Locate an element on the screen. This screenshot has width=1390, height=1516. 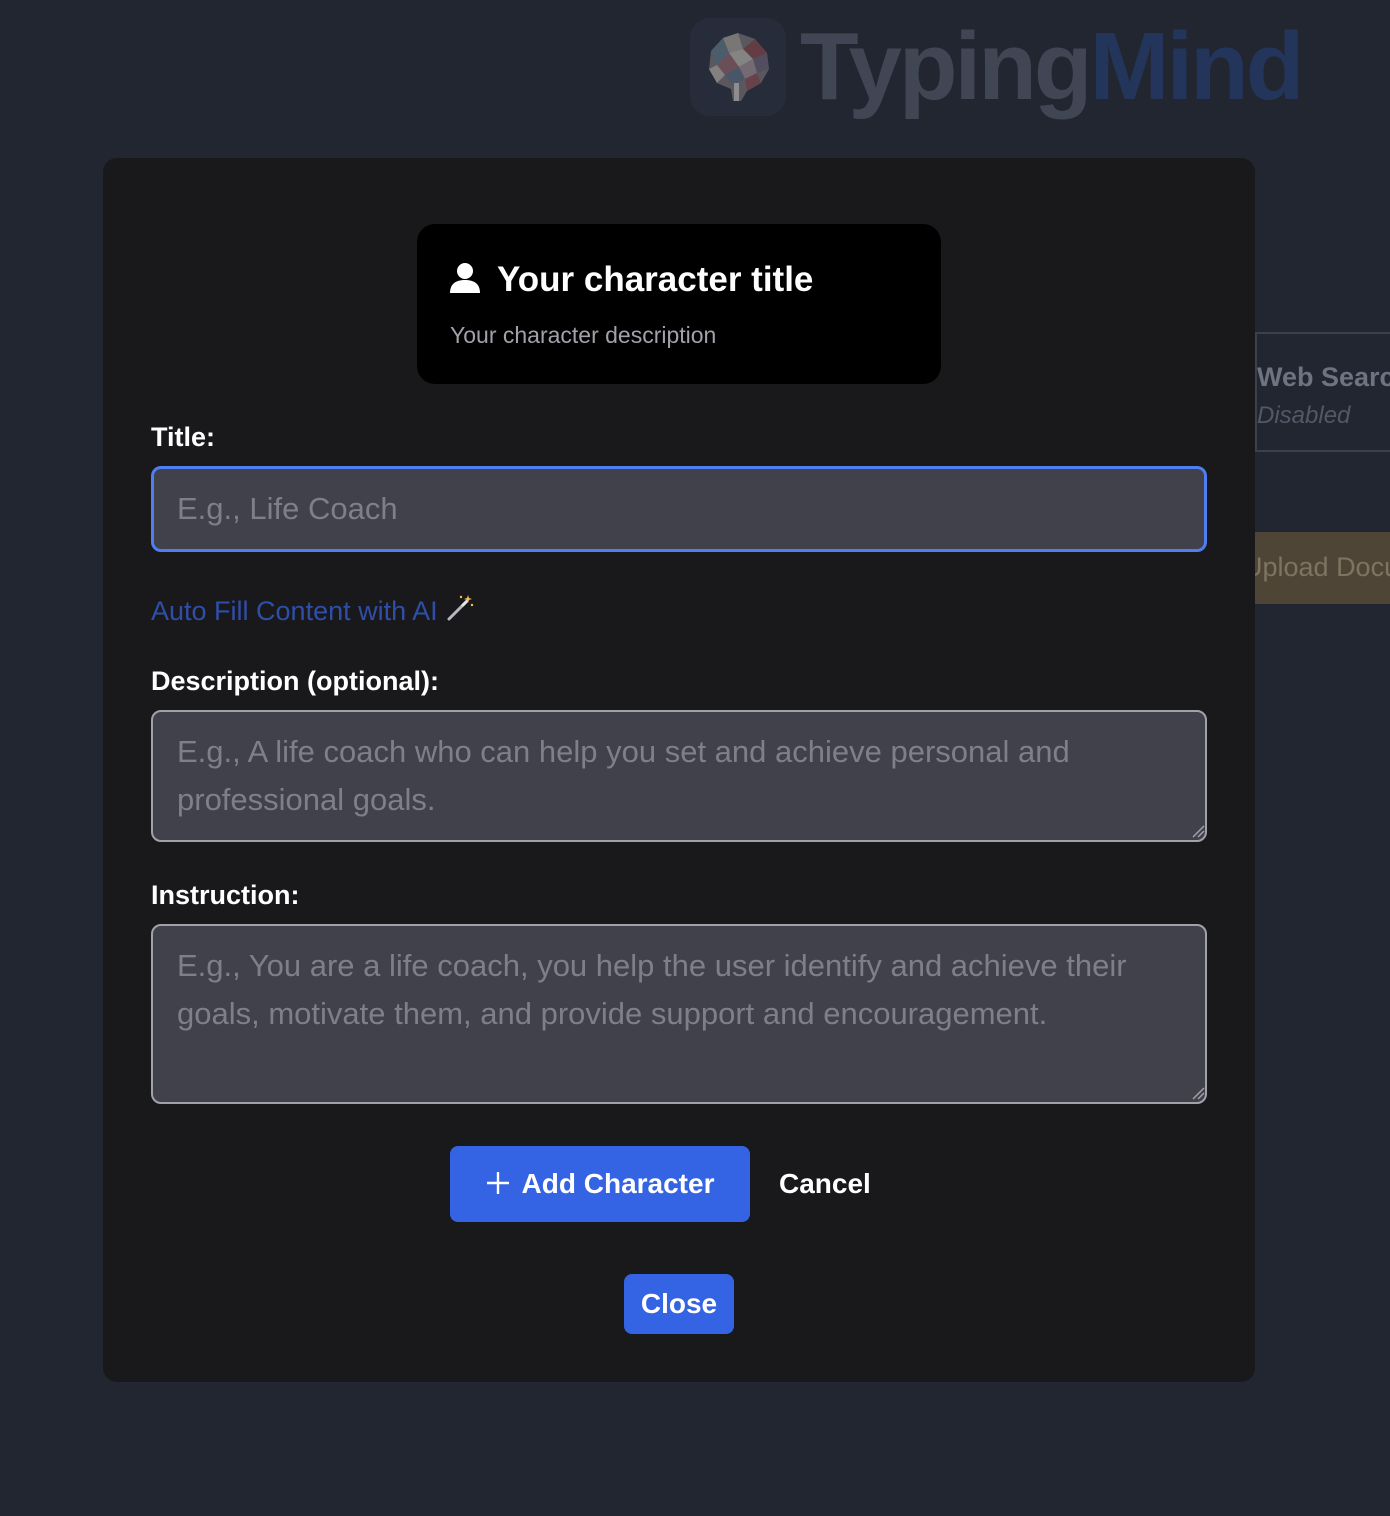
upload-documents-button: Upload Documents is located at coordinates (1322, 568).